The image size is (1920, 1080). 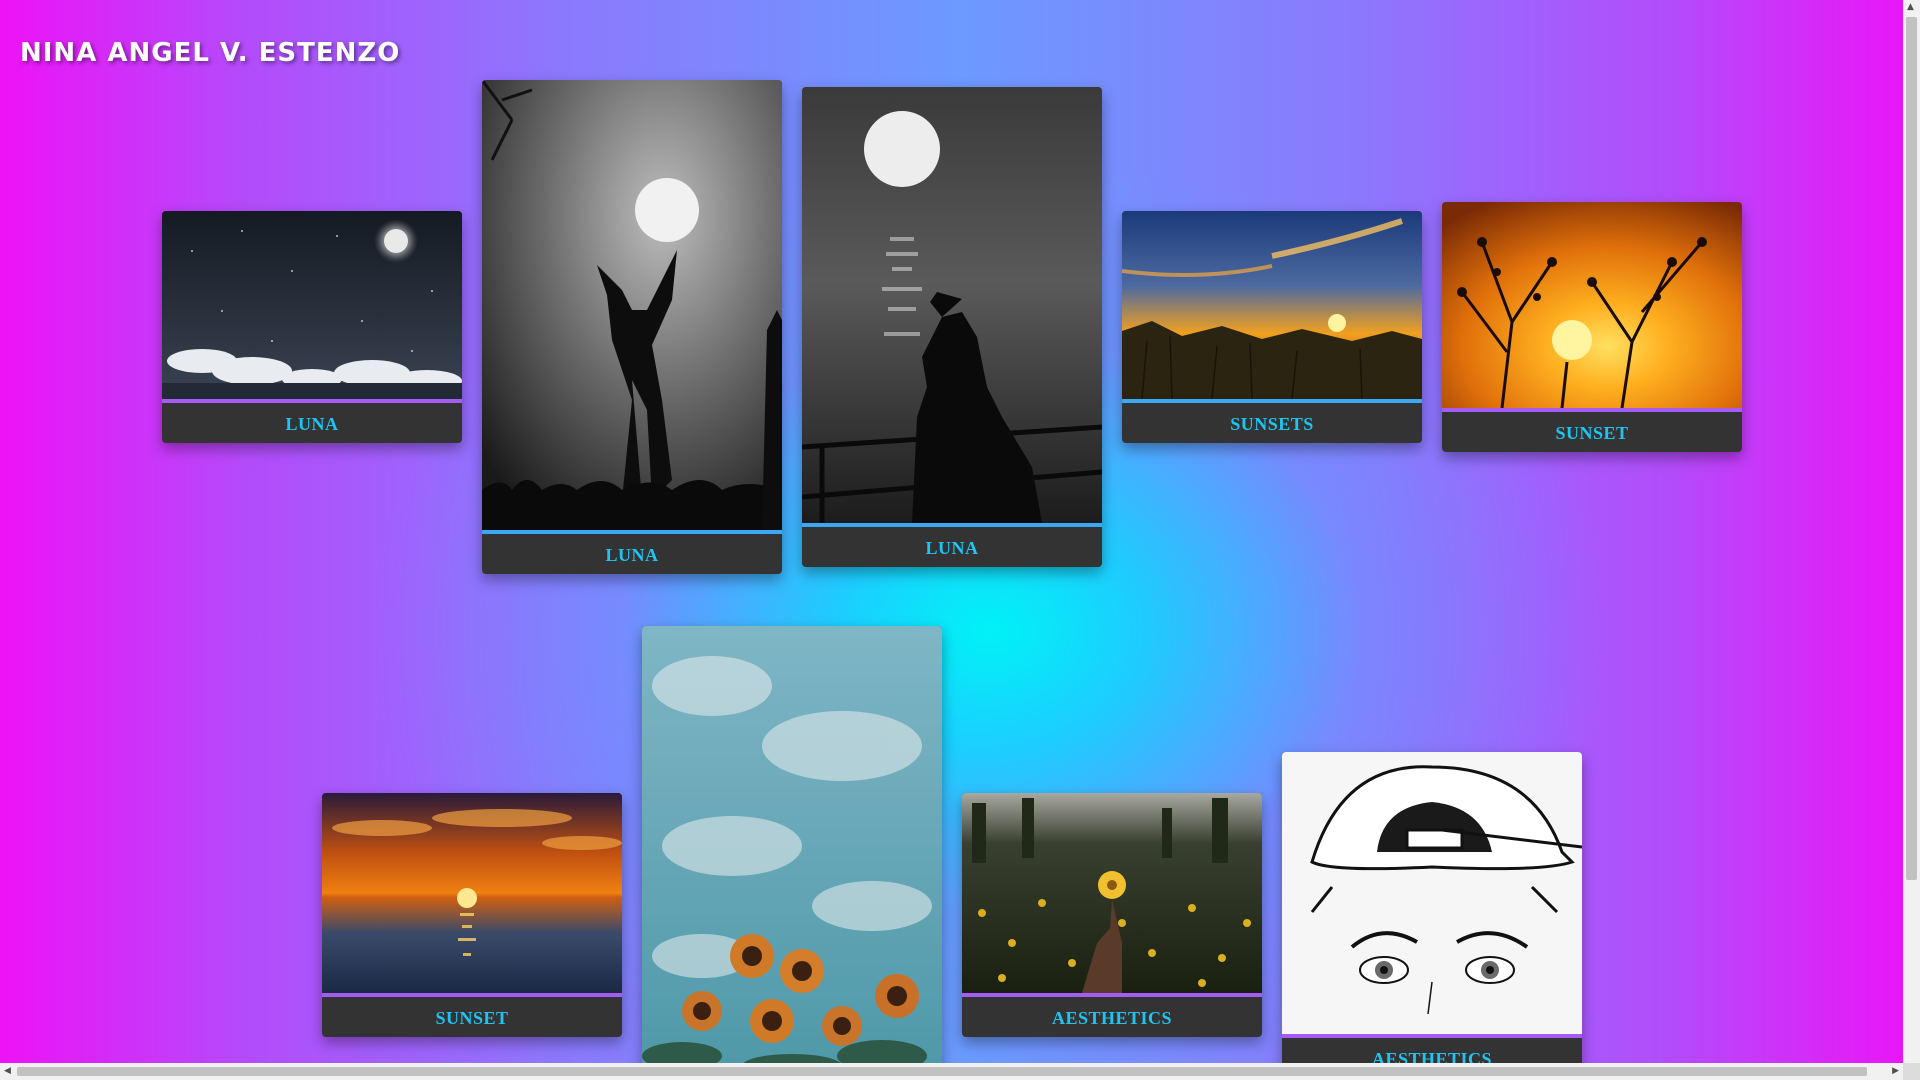 I want to click on gallery-card-aesthetics-drawing: AESTHETICS, so click(x=1432, y=915).